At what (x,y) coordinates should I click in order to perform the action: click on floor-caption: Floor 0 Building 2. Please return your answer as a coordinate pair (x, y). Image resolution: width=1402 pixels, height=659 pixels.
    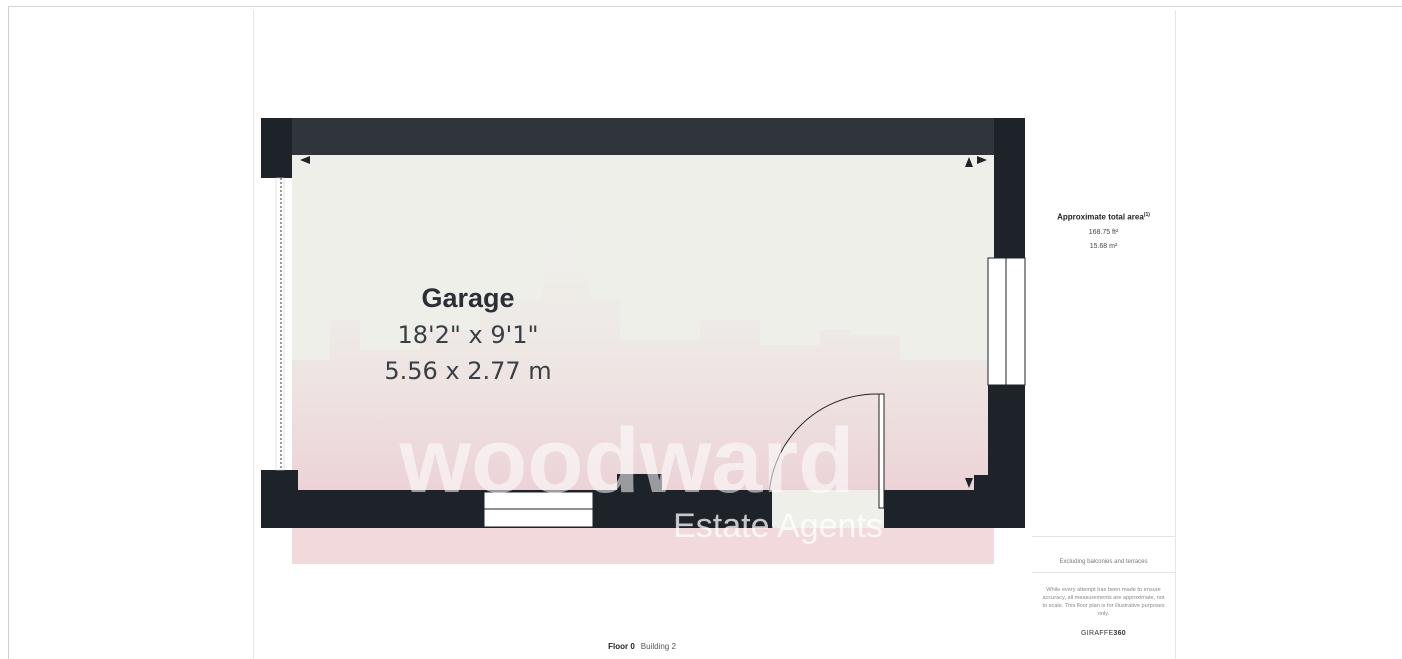
    Looking at the image, I should click on (642, 646).